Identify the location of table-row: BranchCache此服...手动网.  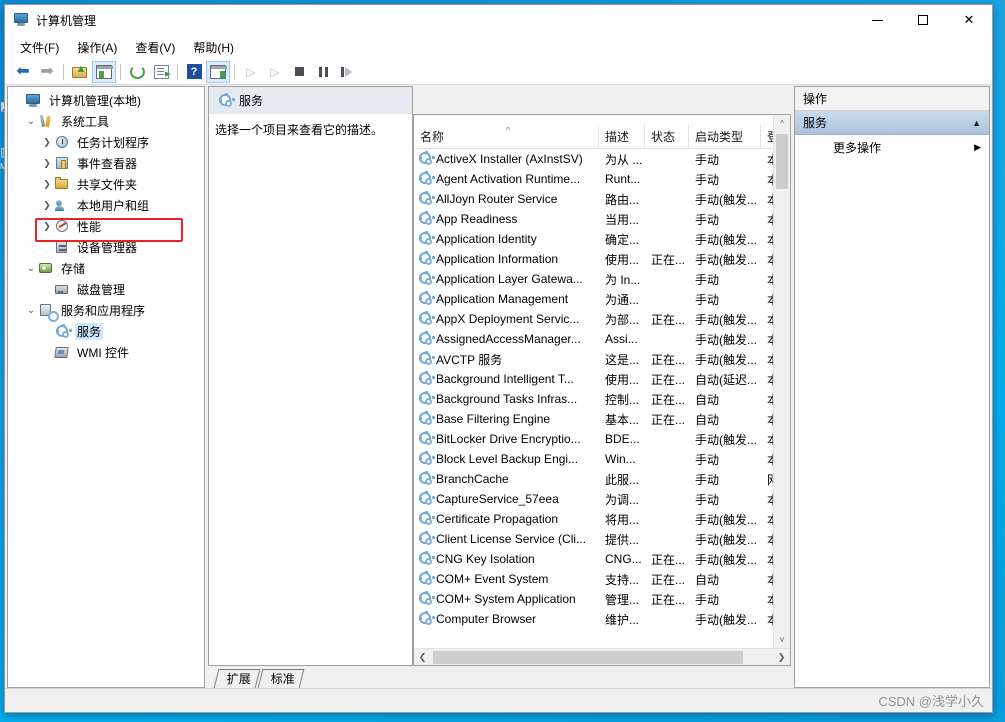
(596, 479).